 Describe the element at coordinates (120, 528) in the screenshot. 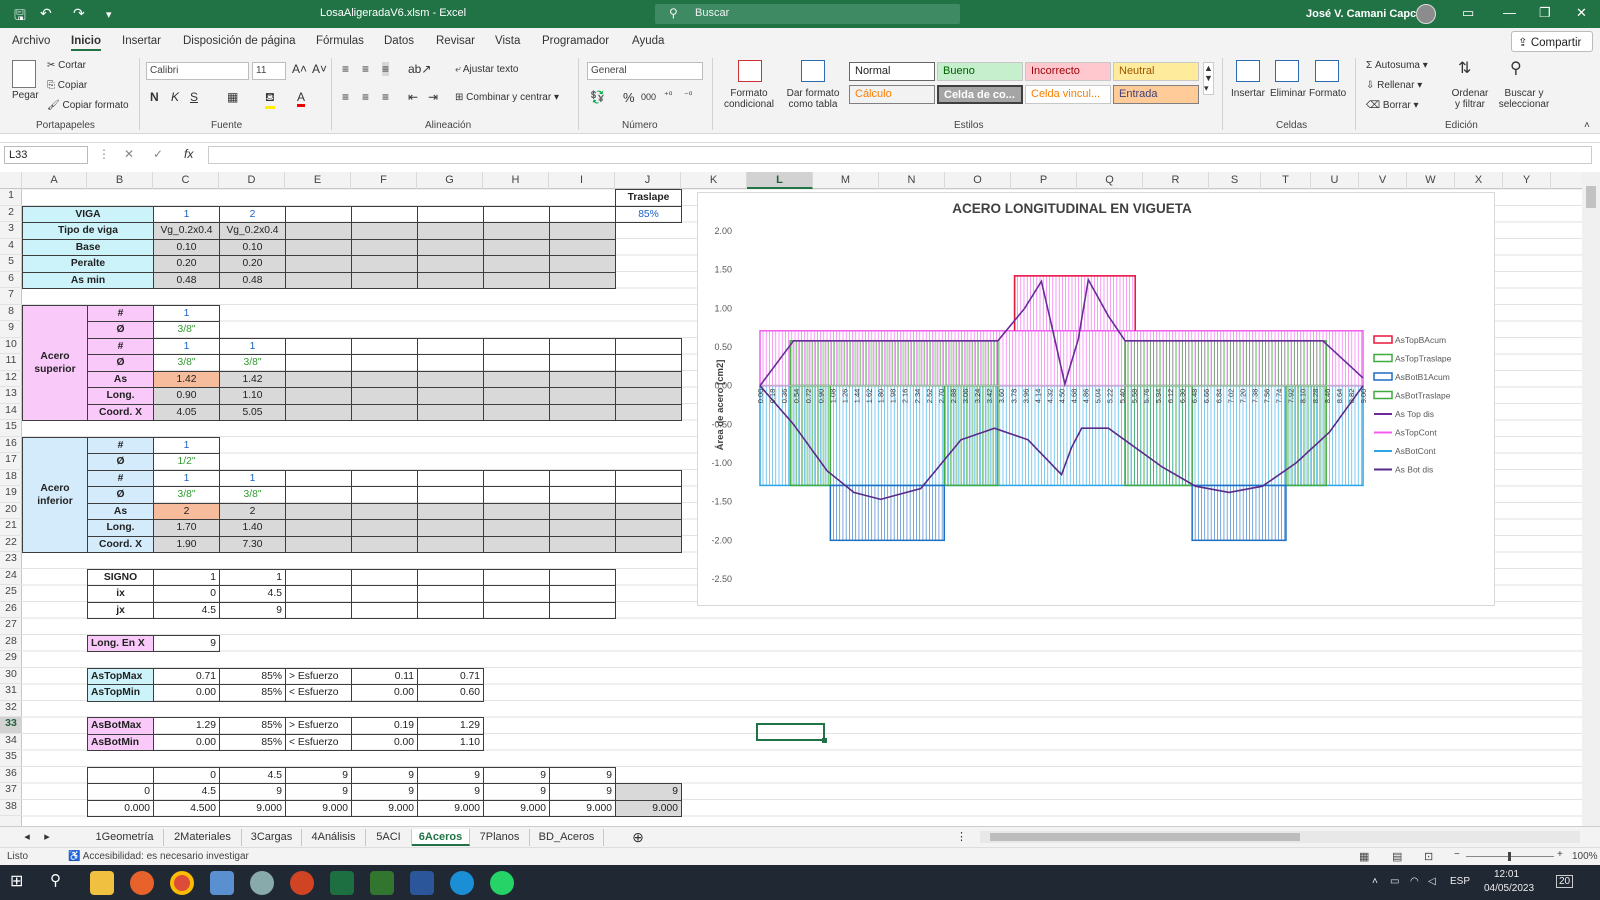

I see `inf-r21-label: Long.` at that location.